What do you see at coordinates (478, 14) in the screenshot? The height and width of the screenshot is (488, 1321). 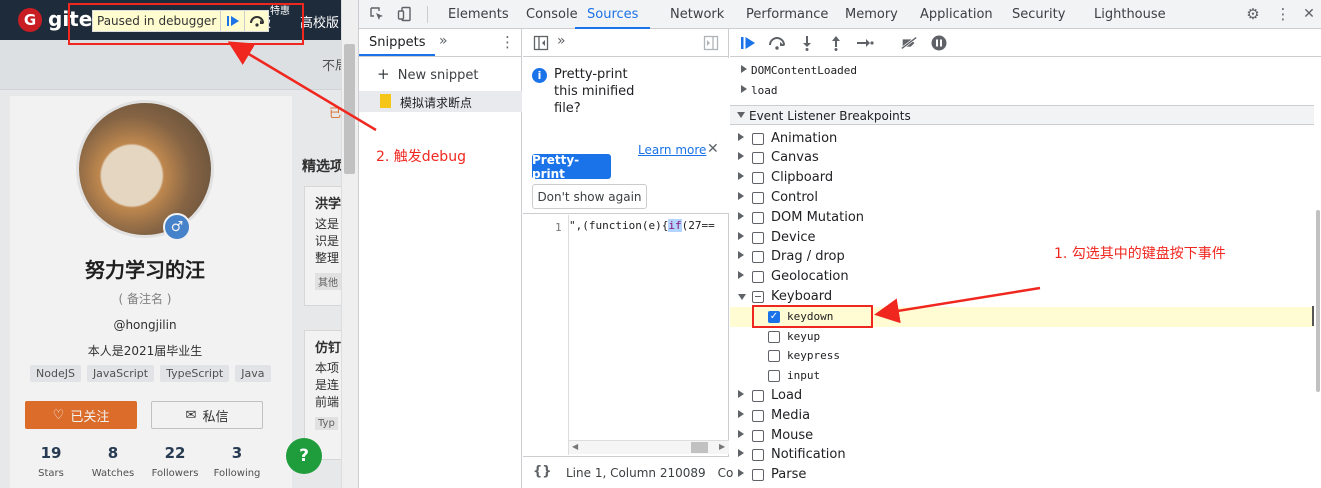 I see `tab-elements: Elements` at bounding box center [478, 14].